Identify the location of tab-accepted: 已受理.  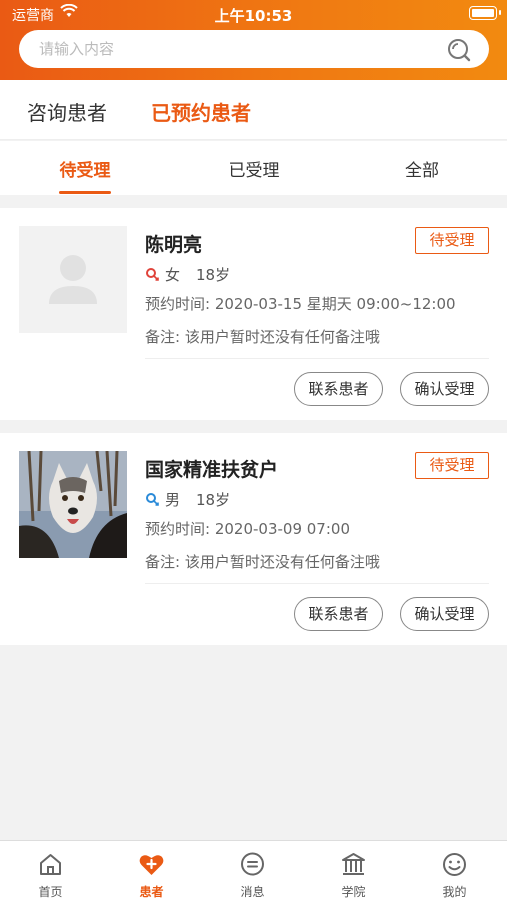
(254, 168).